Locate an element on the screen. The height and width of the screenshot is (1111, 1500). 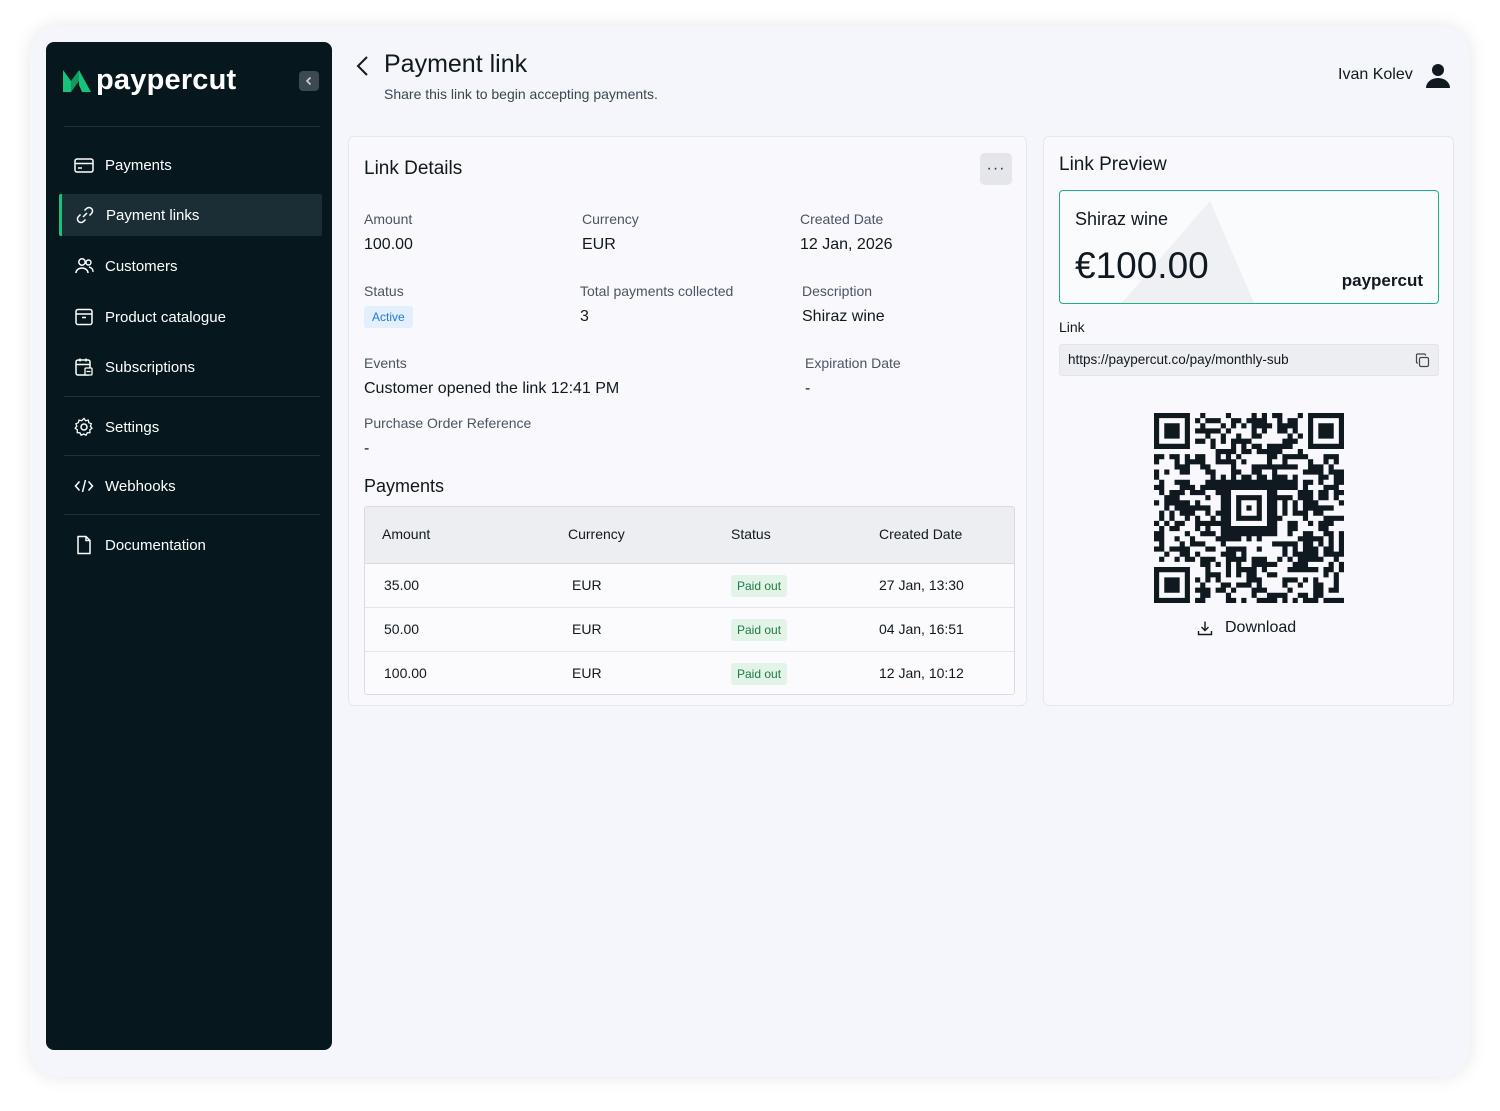
sidebar-item-customers: Customers is located at coordinates (190, 266).